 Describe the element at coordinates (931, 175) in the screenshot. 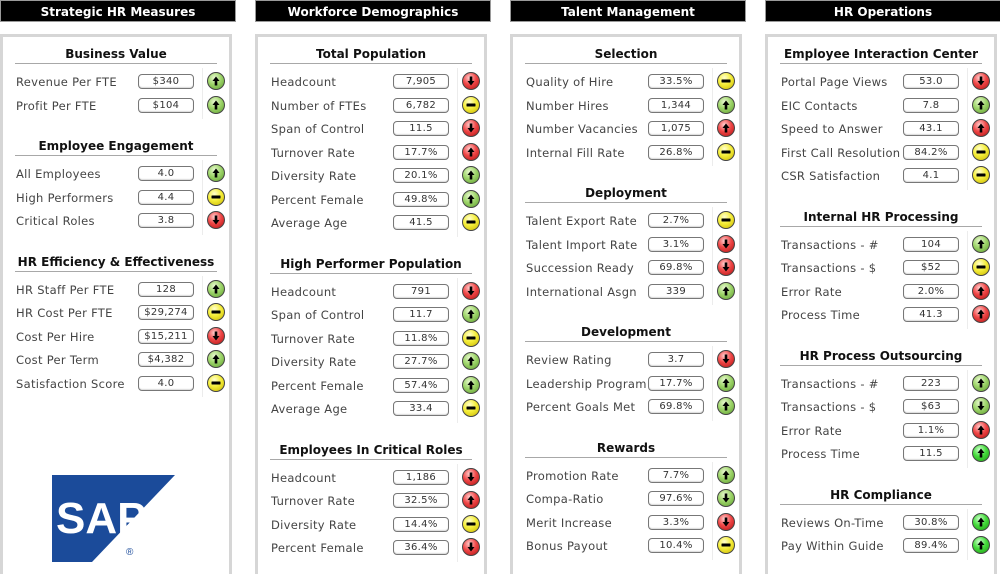

I see `metric-value: 4.1` at that location.